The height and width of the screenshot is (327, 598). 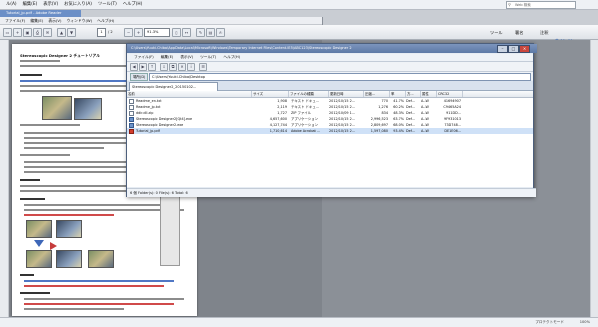 I want to click on explorer-toolbar: ◀ ▶ ↑ ⇩ ⧉ ✕ i ☰, so click(x=330, y=67).